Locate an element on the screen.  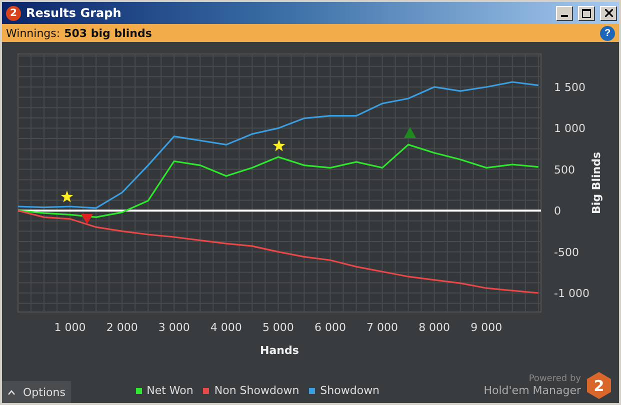
y-tick-label: 0 is located at coordinates (557, 211).